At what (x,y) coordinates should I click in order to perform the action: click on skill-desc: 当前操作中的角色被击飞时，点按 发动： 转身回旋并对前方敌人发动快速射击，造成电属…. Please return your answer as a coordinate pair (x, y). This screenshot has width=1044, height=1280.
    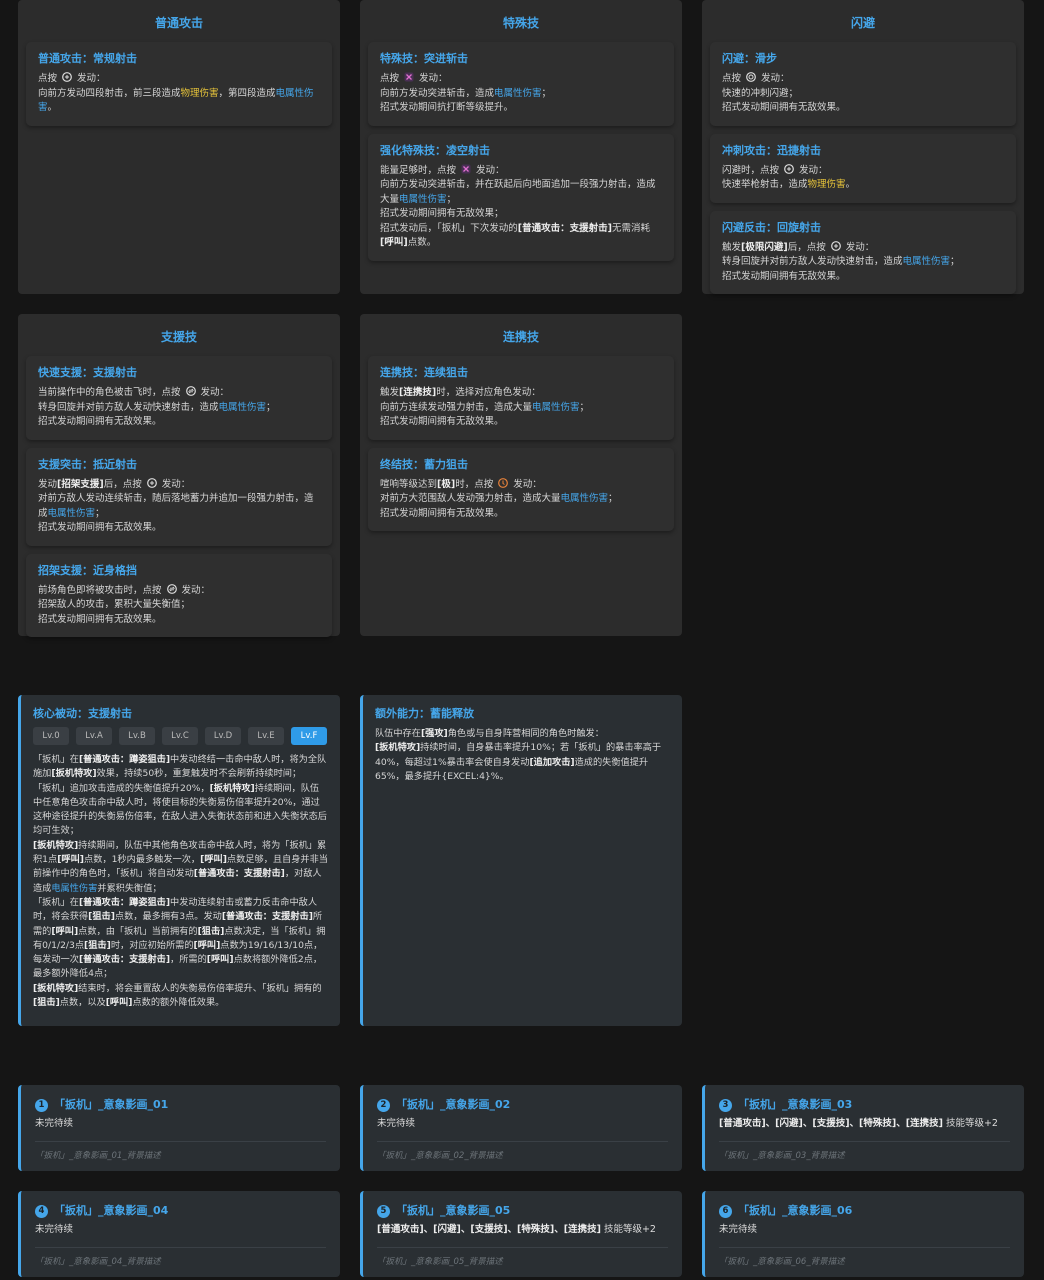
    Looking at the image, I should click on (157, 406).